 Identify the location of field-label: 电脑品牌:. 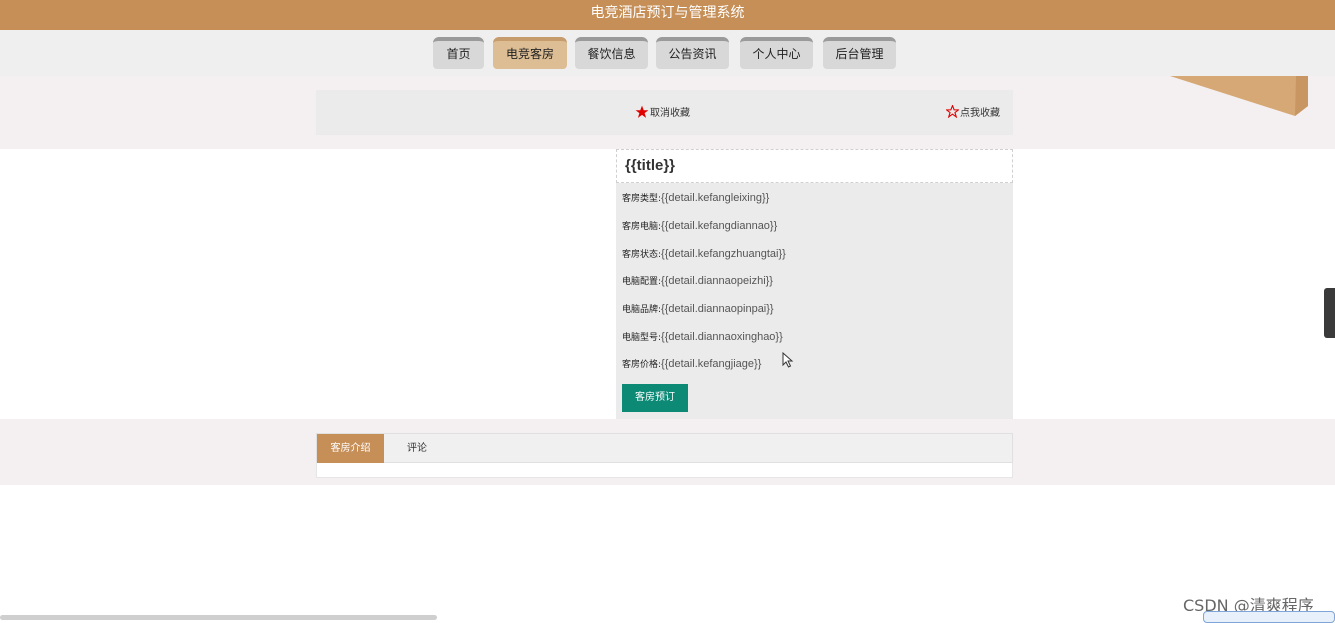
(642, 310).